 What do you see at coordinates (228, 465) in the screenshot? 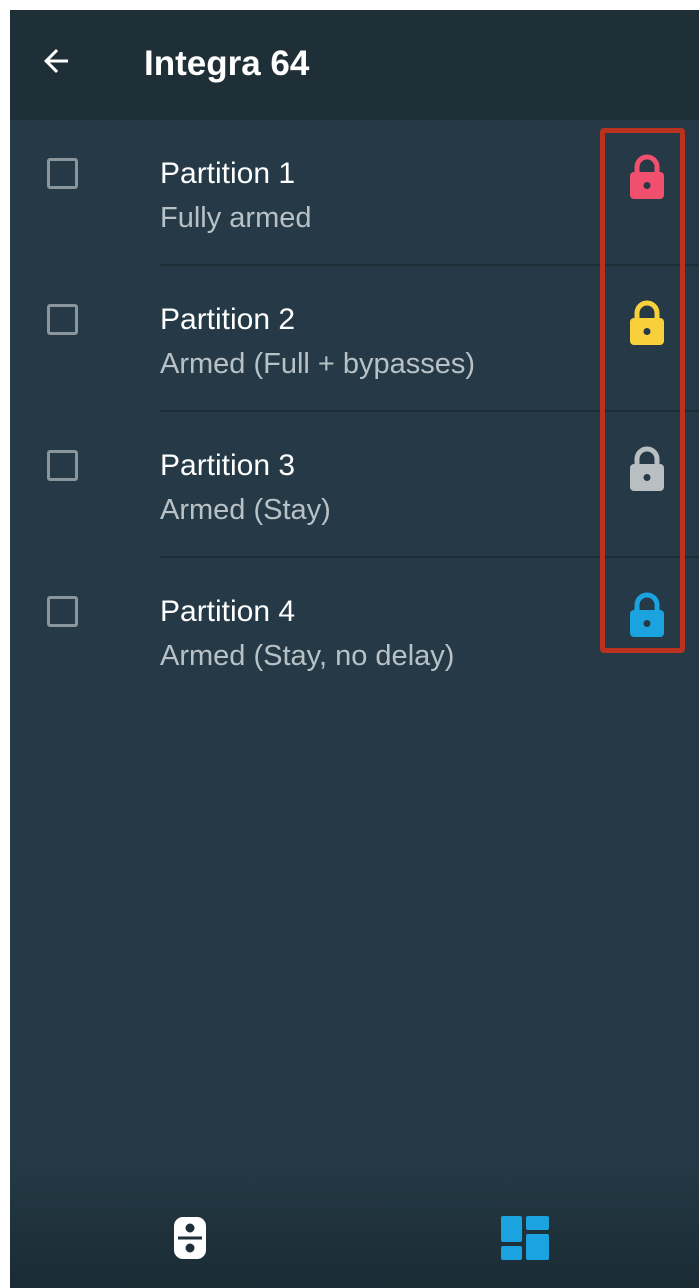
I see `partition-name: Partition 3` at bounding box center [228, 465].